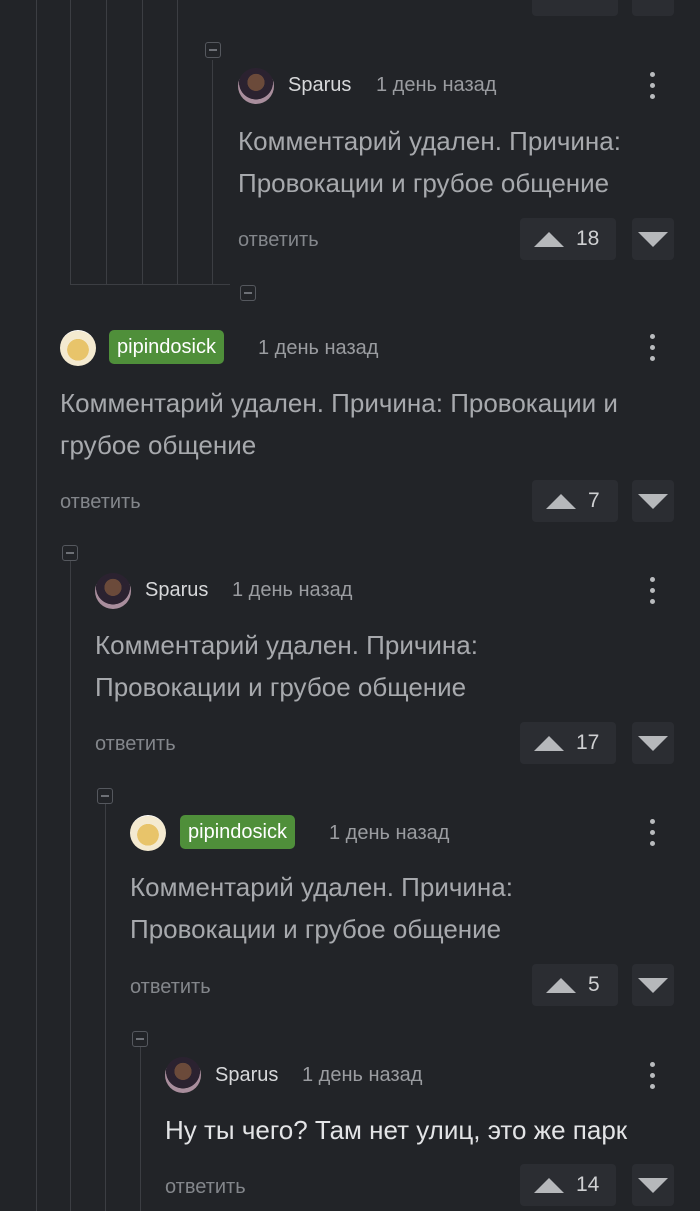 This screenshot has width=700, height=1211. I want to click on upvote-button: 7, so click(575, 501).